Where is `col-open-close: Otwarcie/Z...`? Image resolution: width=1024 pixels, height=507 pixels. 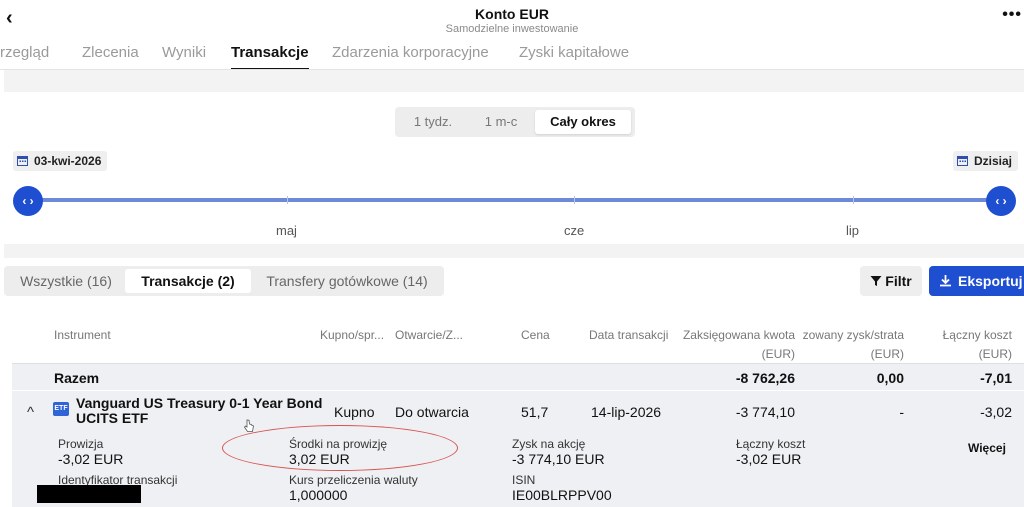 col-open-close: Otwarcie/Z... is located at coordinates (429, 335).